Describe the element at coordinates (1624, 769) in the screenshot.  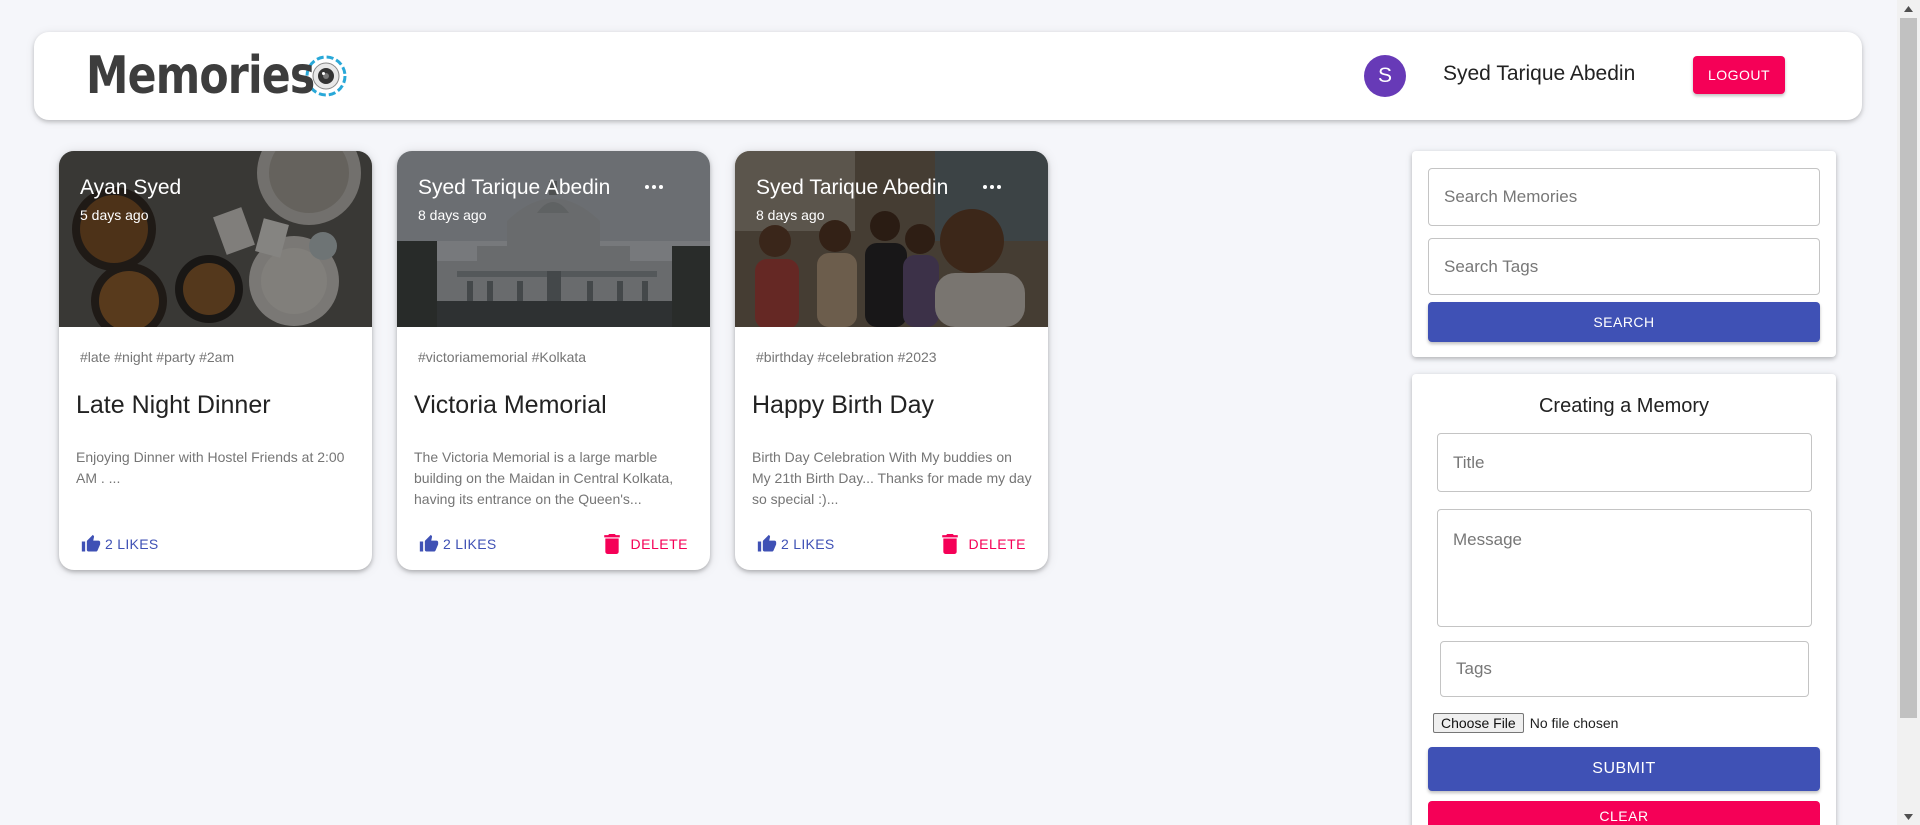
I see `submit-button: SUBMIT` at that location.